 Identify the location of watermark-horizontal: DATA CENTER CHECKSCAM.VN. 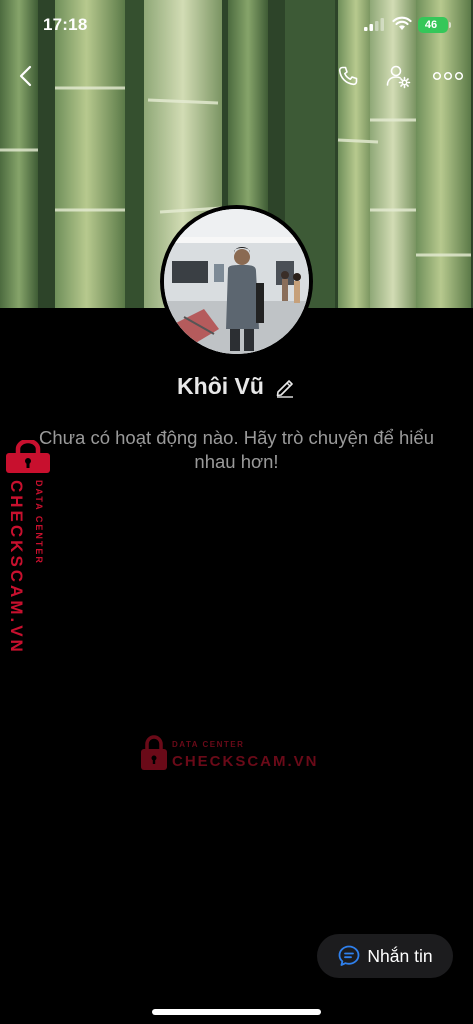
(228, 753).